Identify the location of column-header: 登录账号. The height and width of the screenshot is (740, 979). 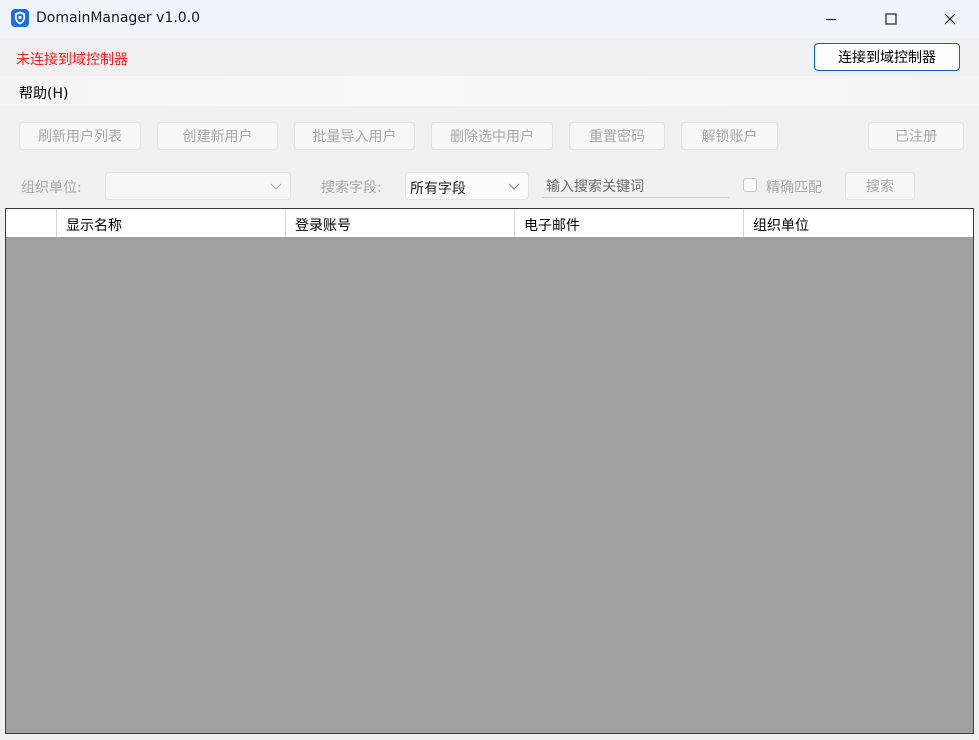
(400, 223).